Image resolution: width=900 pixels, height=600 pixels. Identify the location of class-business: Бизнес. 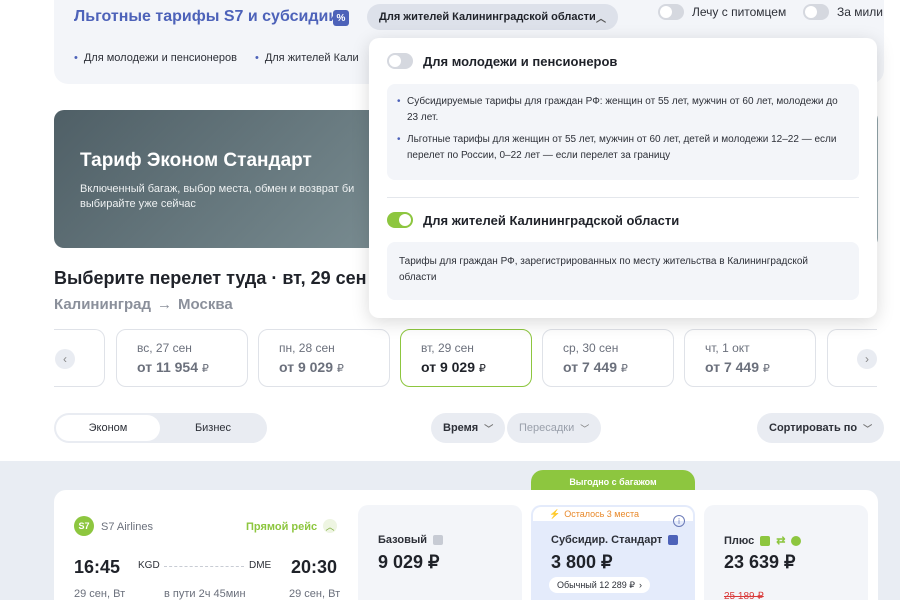
(213, 428).